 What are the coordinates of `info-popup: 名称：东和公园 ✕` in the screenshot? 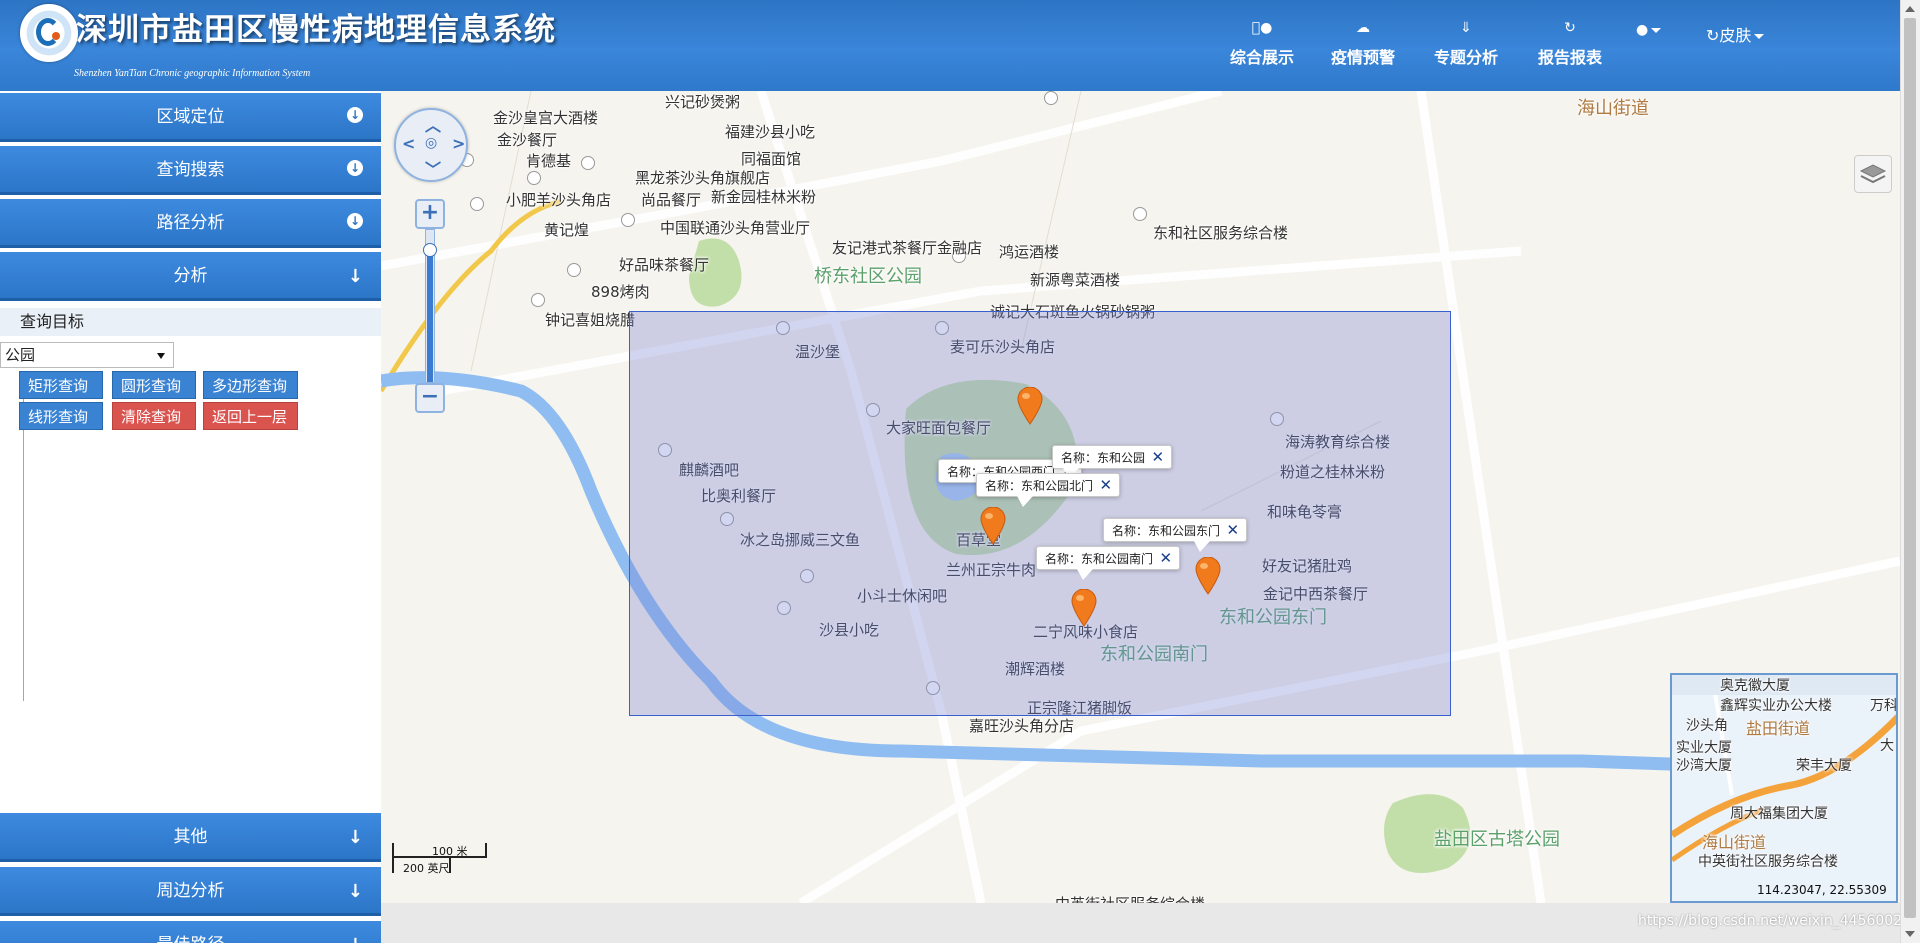 It's located at (1112, 462).